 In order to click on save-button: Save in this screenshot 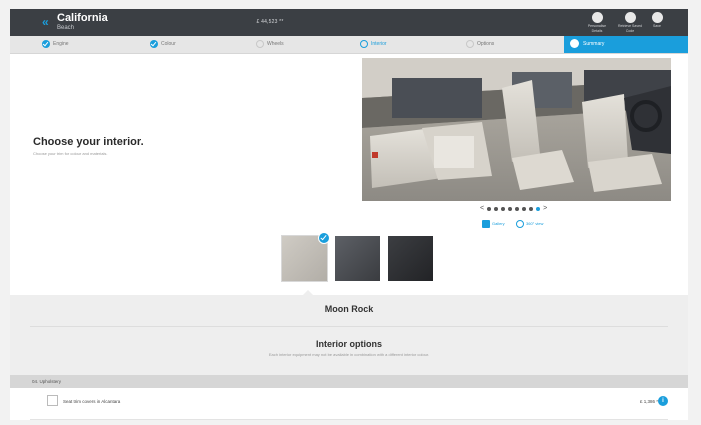, I will do `click(657, 20)`.